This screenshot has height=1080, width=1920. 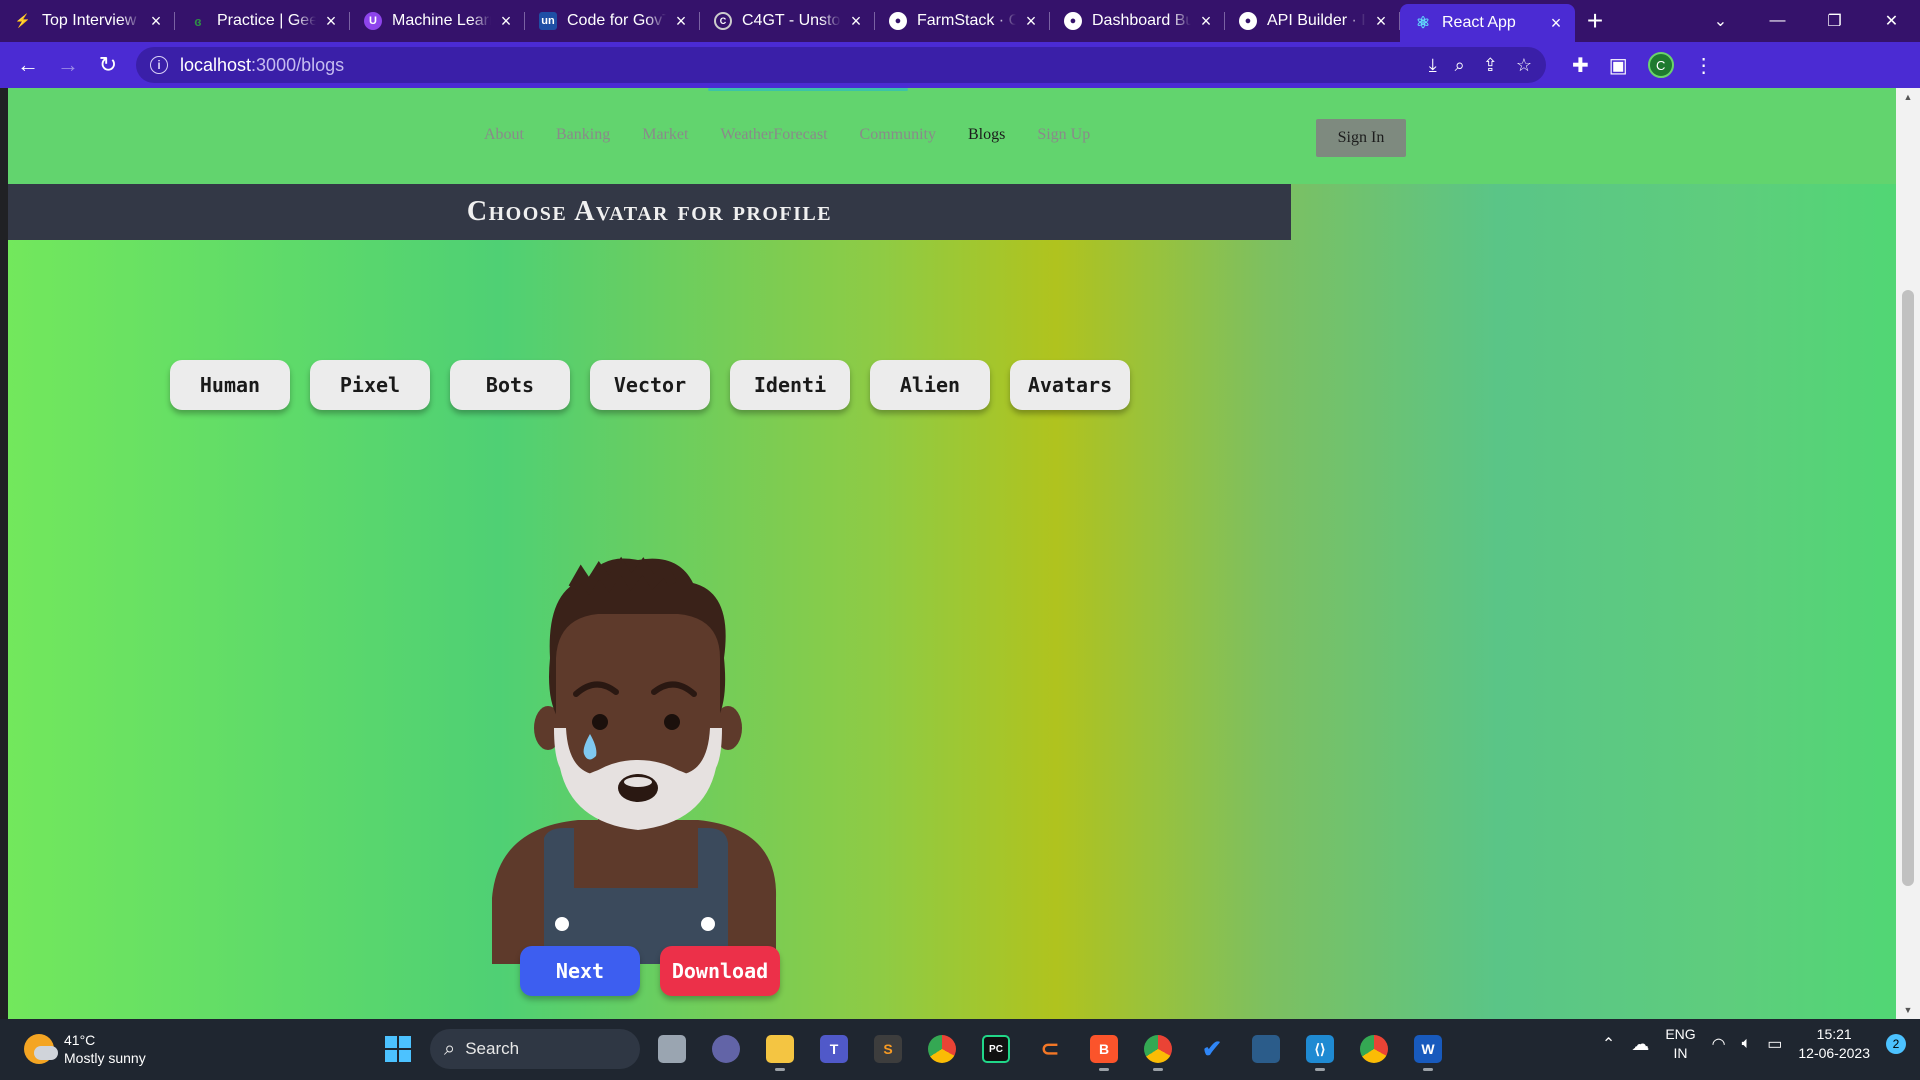 I want to click on nav-link-blogs: Blogs, so click(x=986, y=135).